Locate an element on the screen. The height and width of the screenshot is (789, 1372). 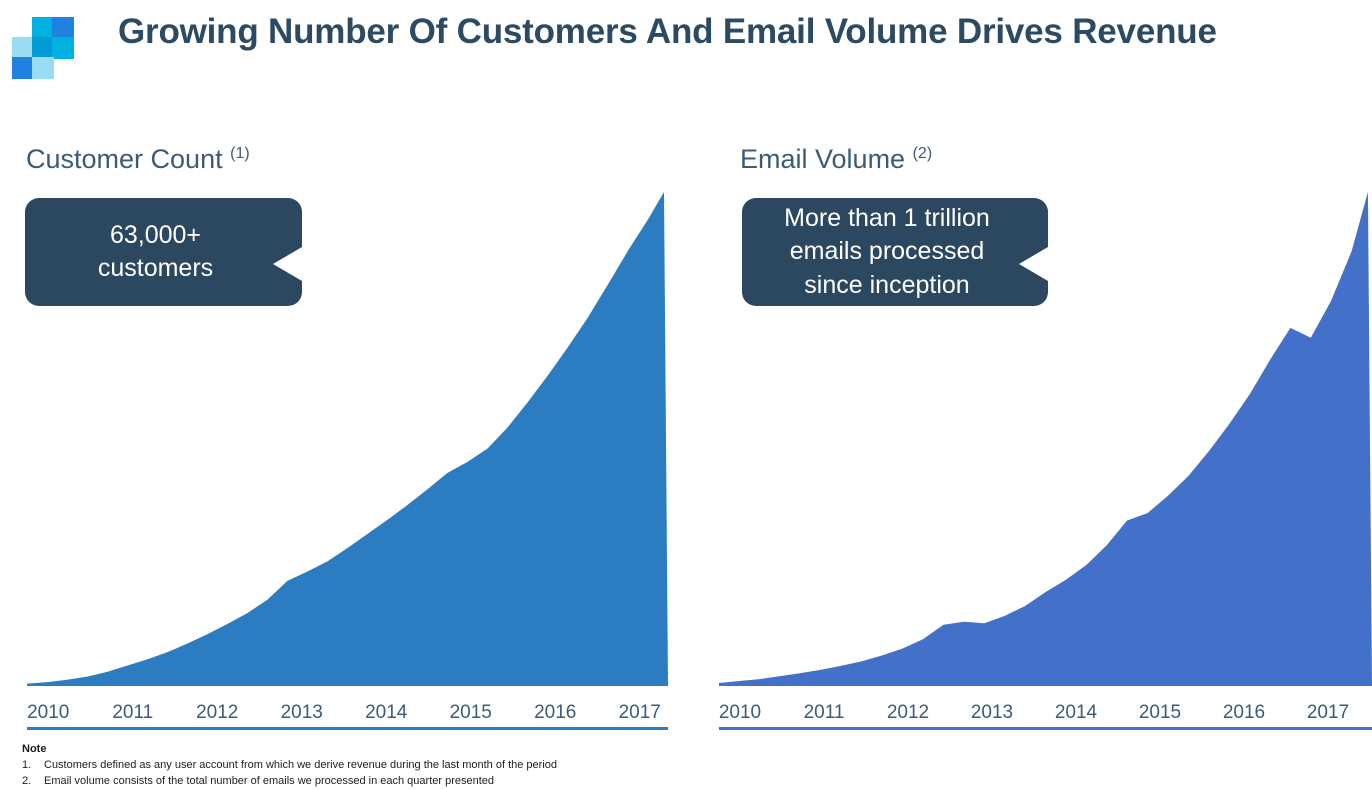
x-axis-email-volume: 2010 2011 2012 2013 2014 2015 2016 2017 is located at coordinates (1034, 717).